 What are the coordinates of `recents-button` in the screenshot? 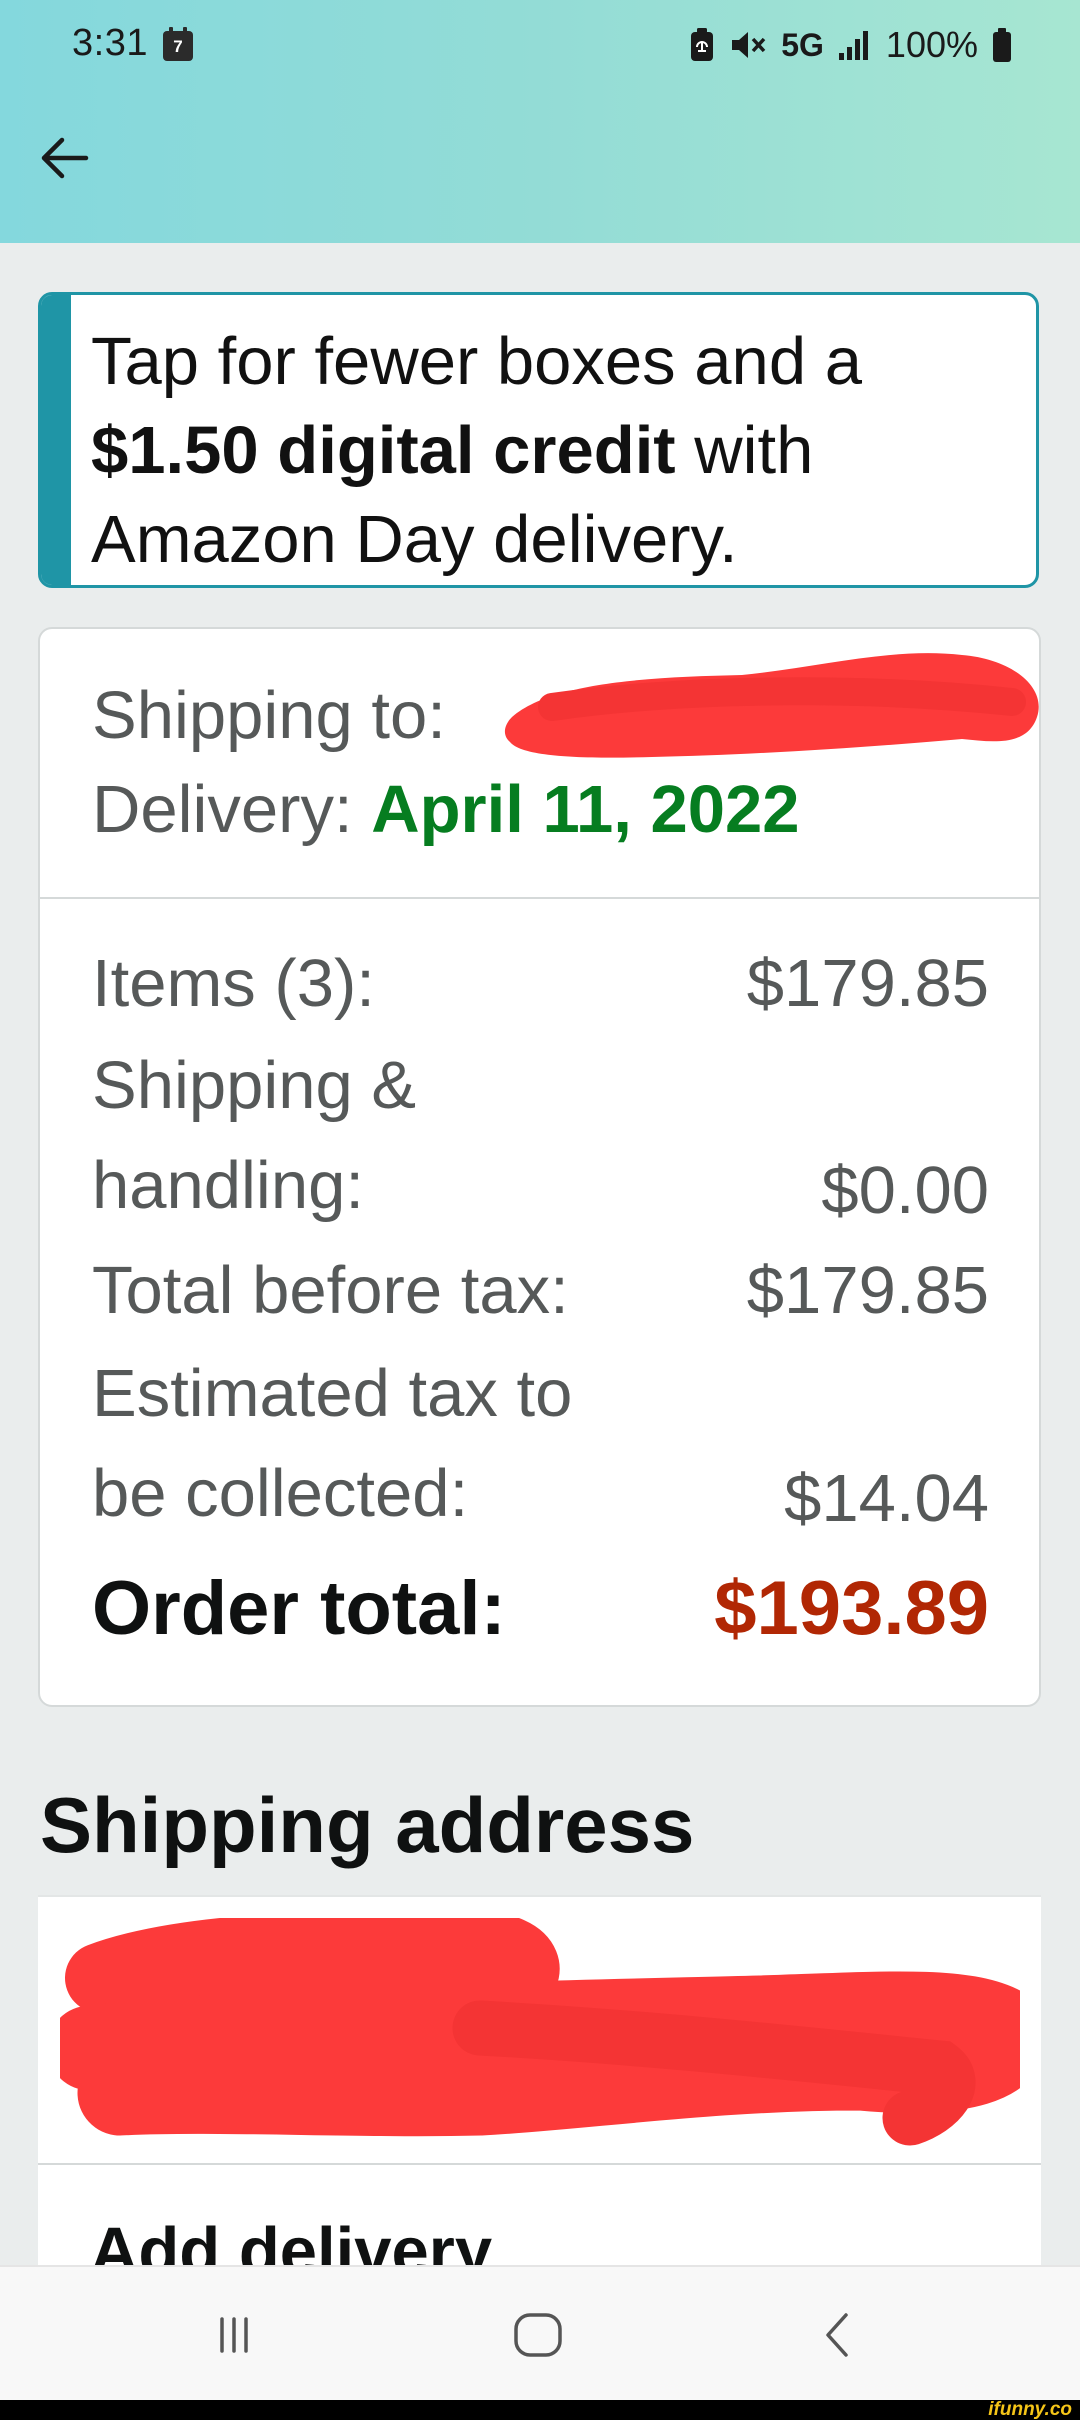 It's located at (234, 2335).